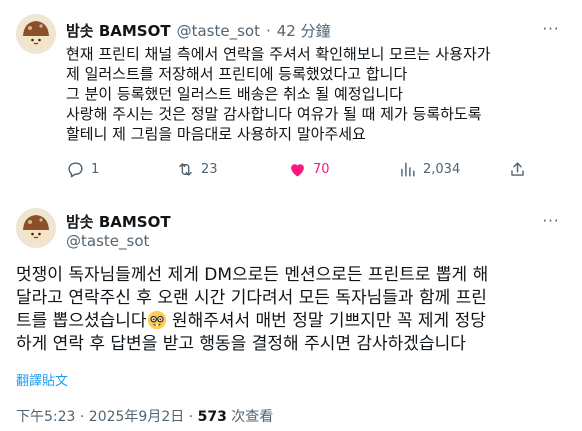  What do you see at coordinates (216, 134) in the screenshot?
I see `tweet-text-line: 할테니 제 그림을 마음대로 사용하지 말아주세요` at bounding box center [216, 134].